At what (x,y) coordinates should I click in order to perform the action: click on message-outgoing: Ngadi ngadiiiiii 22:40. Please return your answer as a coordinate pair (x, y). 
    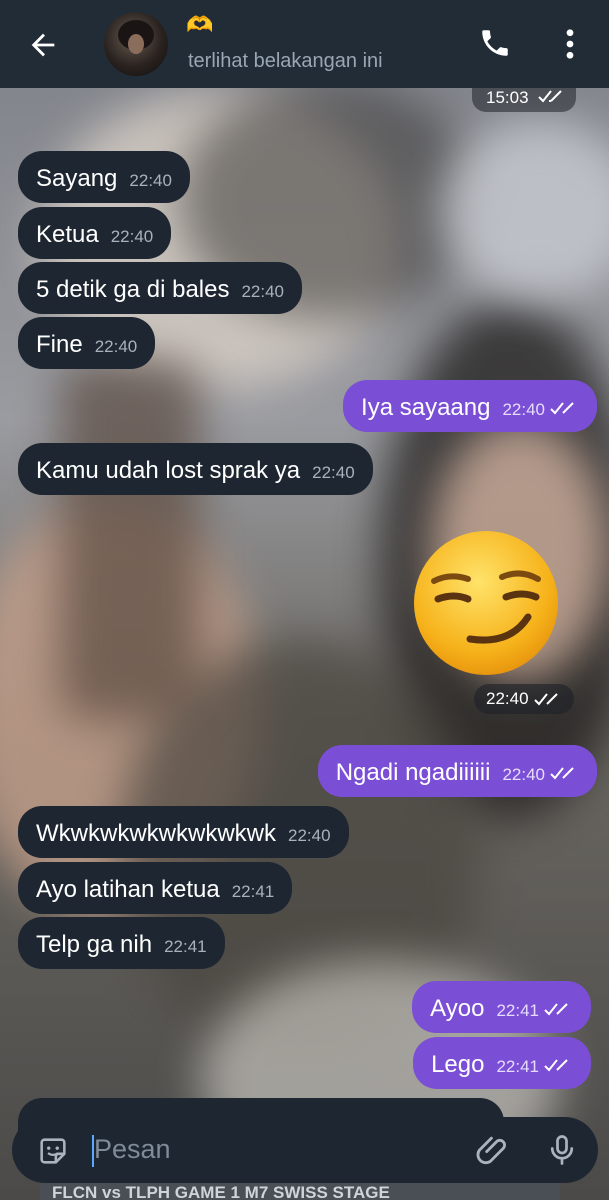
    Looking at the image, I should click on (457, 771).